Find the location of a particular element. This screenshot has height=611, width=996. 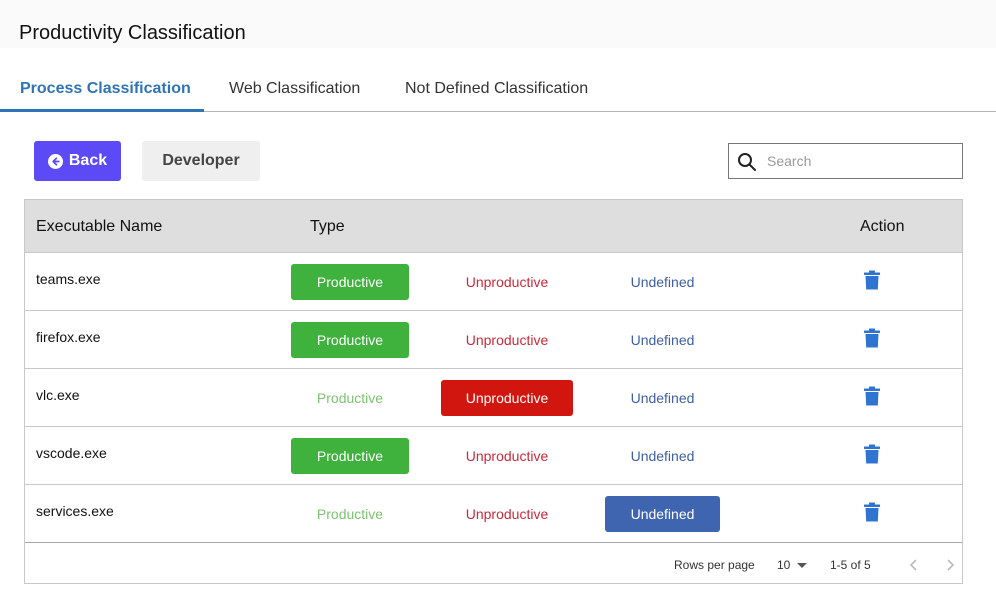

caret-down-icon is located at coordinates (802, 565).